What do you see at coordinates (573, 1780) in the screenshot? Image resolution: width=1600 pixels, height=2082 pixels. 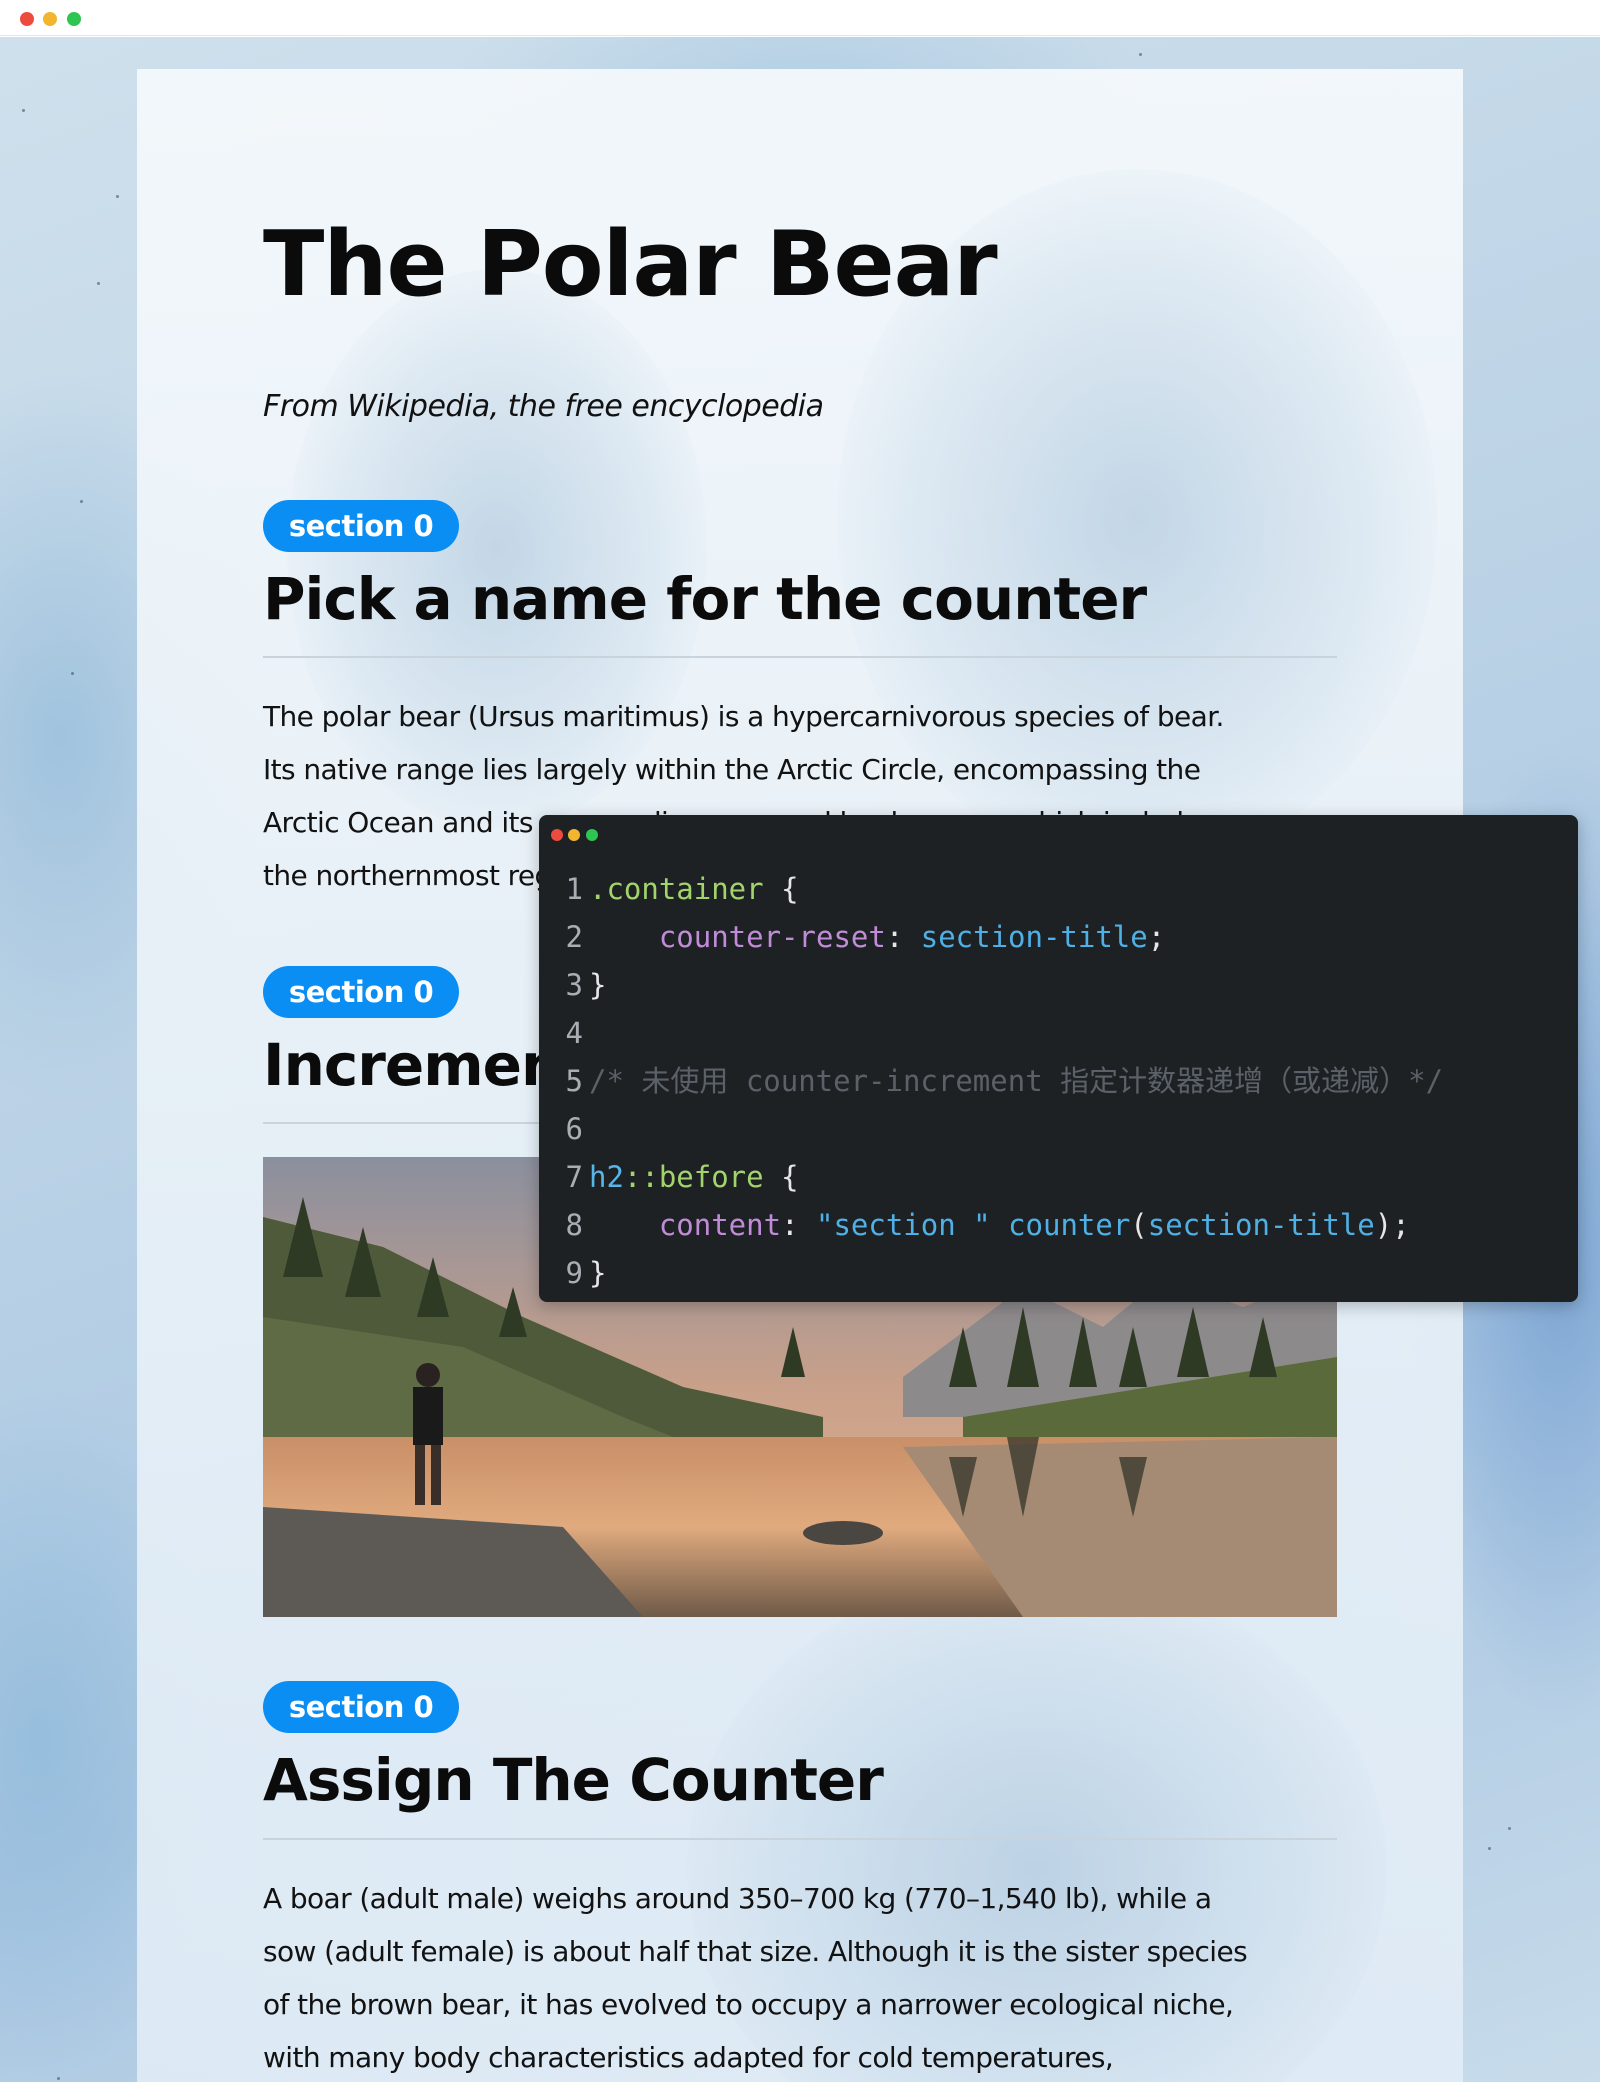 I see `section-heading: Assign The Counter` at bounding box center [573, 1780].